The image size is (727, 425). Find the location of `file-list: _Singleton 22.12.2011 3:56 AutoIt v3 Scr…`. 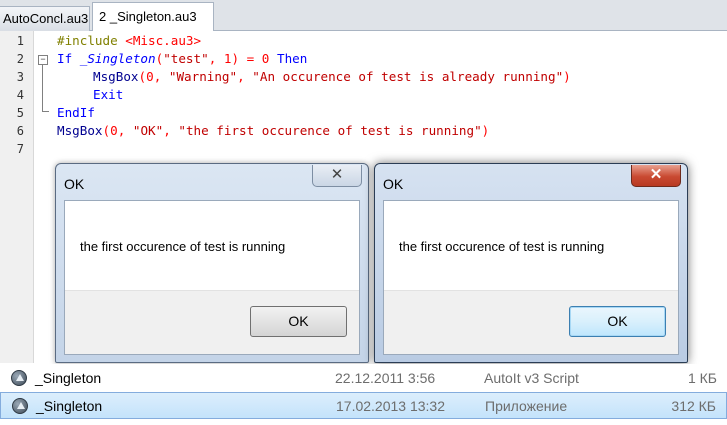

file-list: _Singleton 22.12.2011 3:56 AutoIt v3 Scr… is located at coordinates (363, 394).